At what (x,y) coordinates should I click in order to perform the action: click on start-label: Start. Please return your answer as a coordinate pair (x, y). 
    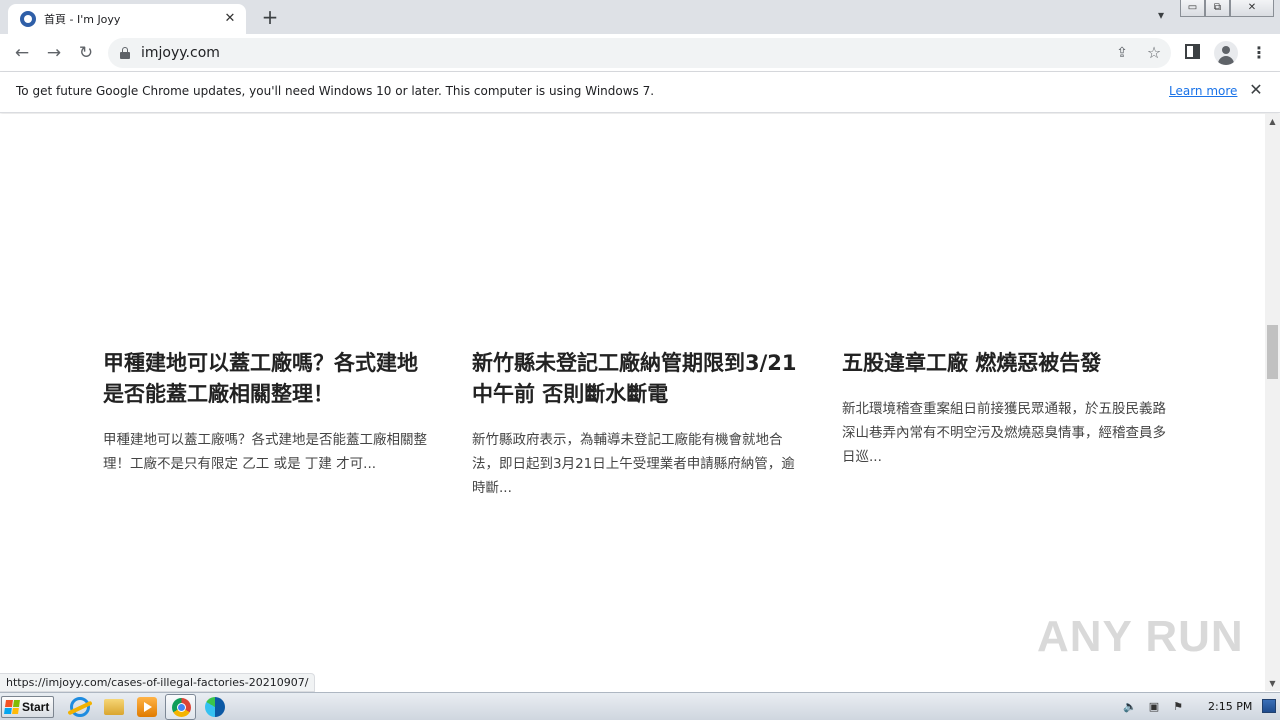
    Looking at the image, I should click on (36, 707).